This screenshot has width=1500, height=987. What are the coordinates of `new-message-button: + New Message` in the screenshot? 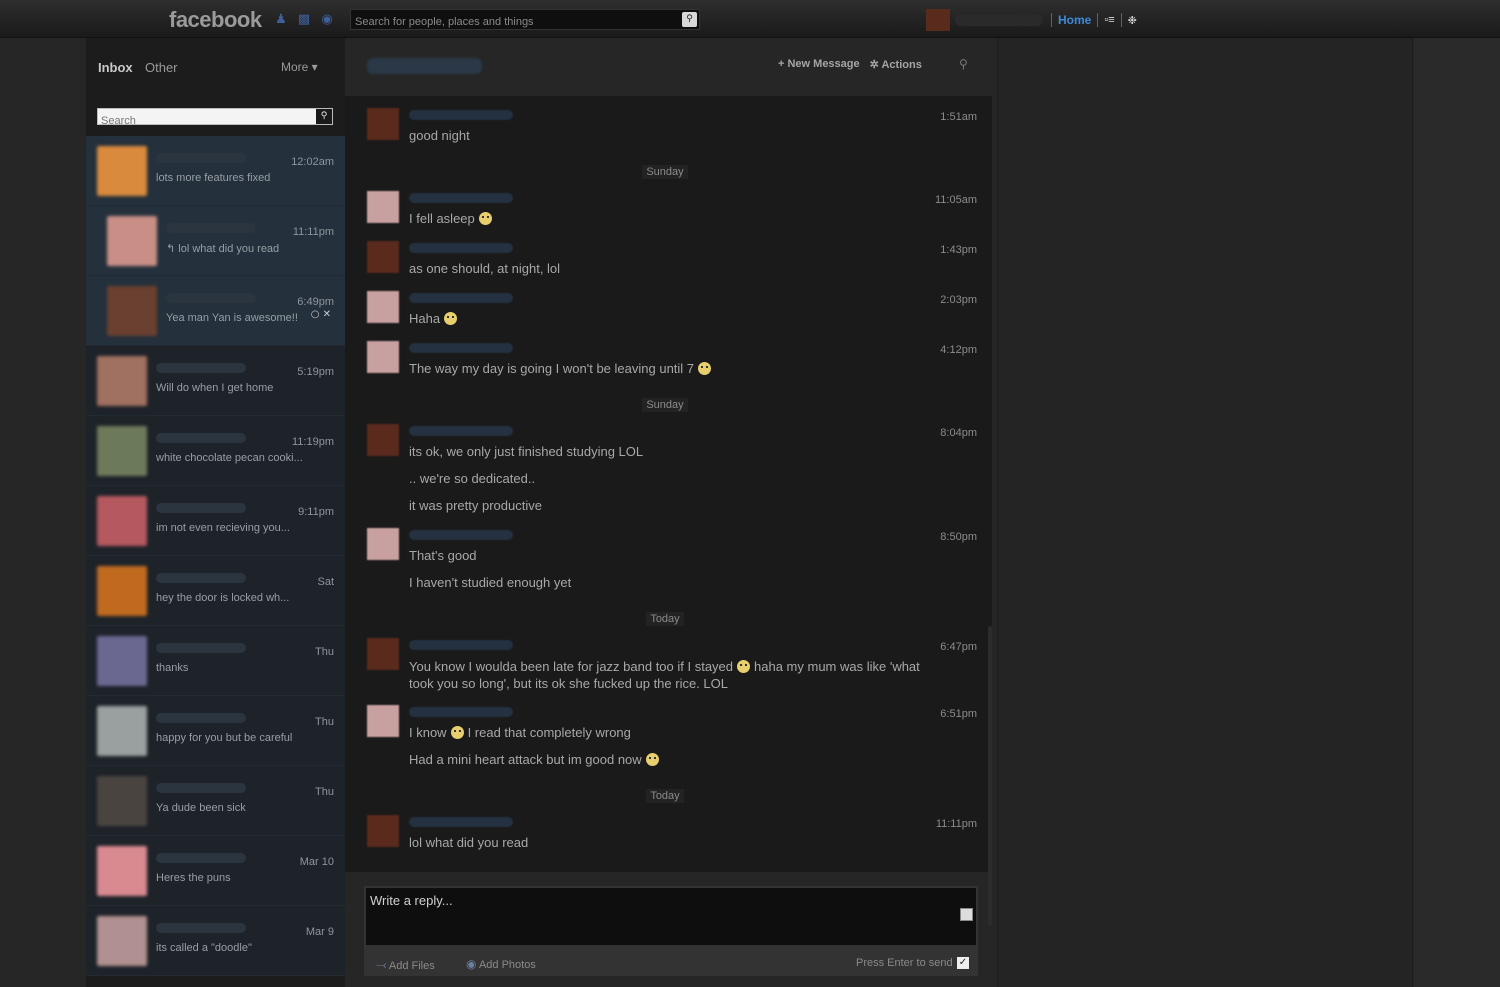 It's located at (819, 64).